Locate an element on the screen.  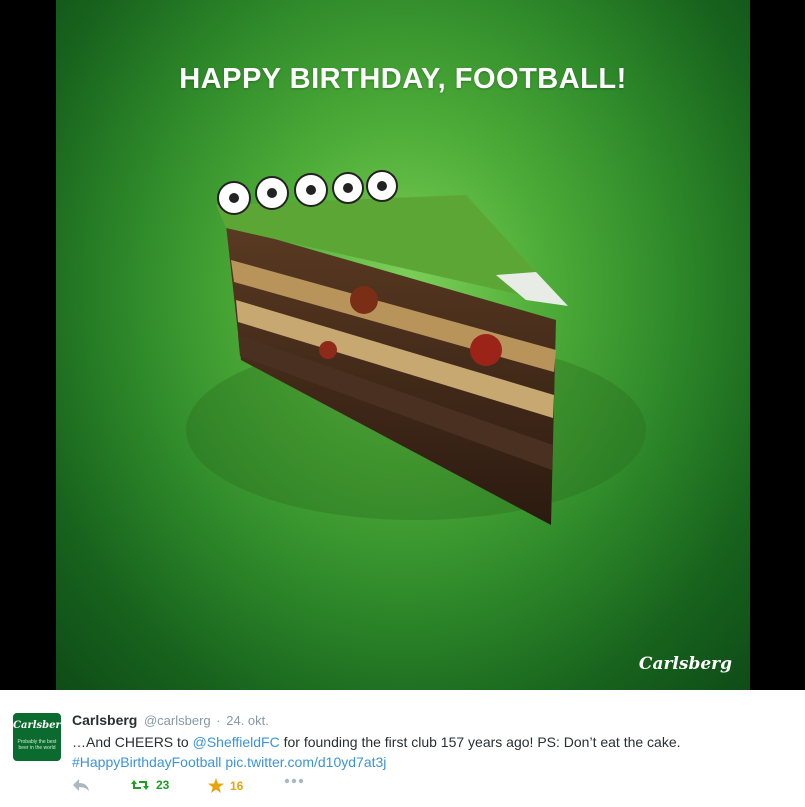
favorite-count: 16 is located at coordinates (237, 785).